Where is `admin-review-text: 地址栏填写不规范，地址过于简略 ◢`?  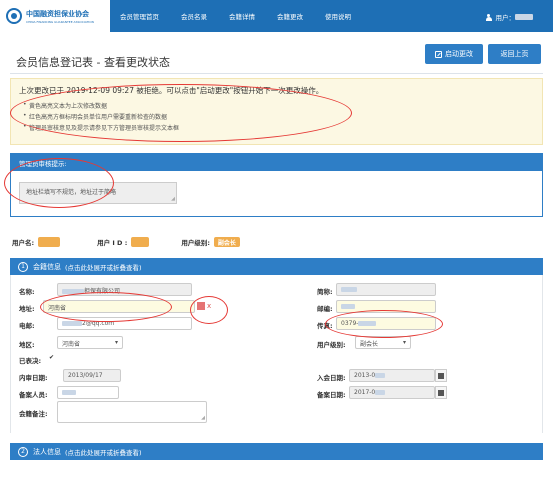
admin-review-text: 地址栏填写不规范，地址过于简略 ◢ is located at coordinates (98, 193).